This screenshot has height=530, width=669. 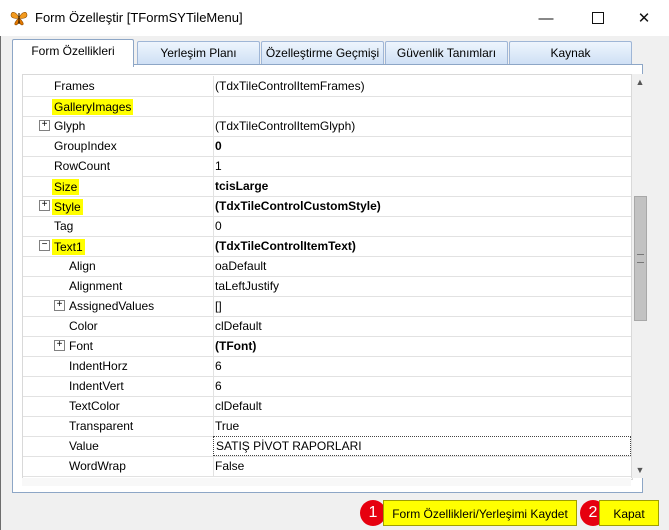 I want to click on property-row: Align oaDefault, so click(x=327, y=266).